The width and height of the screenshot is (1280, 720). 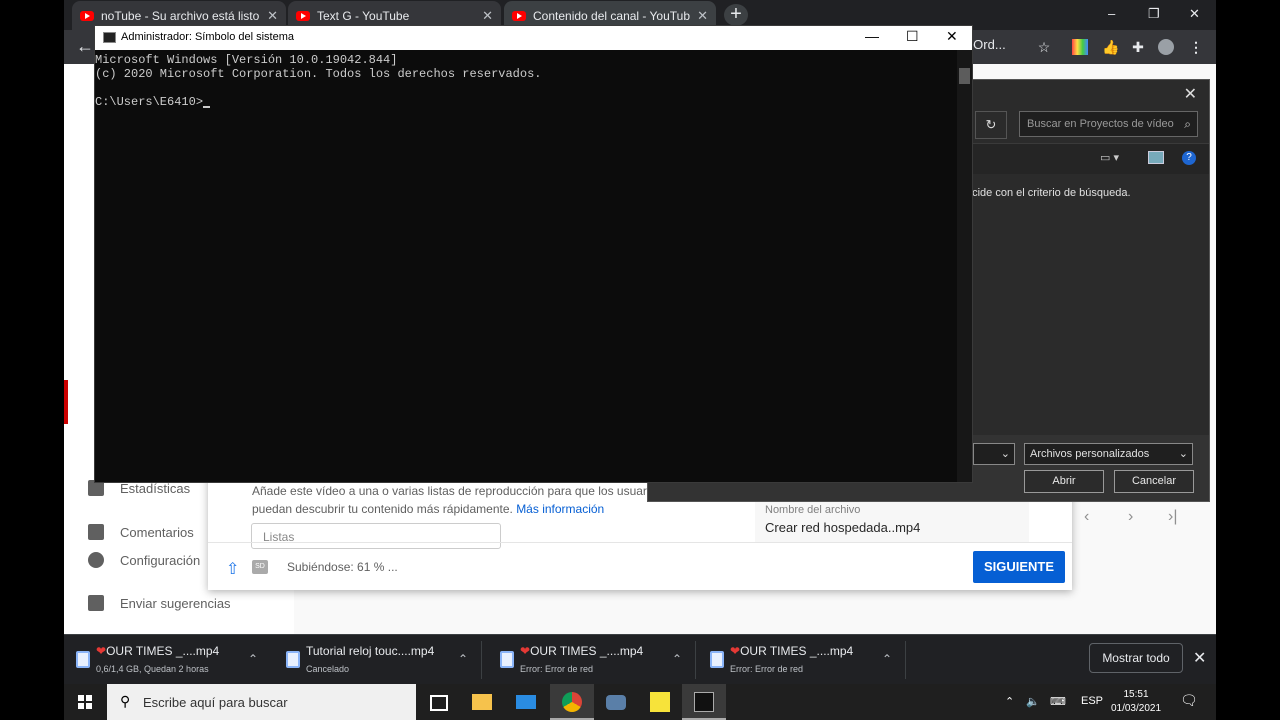 What do you see at coordinates (438, 702) in the screenshot?
I see `task-view-button` at bounding box center [438, 702].